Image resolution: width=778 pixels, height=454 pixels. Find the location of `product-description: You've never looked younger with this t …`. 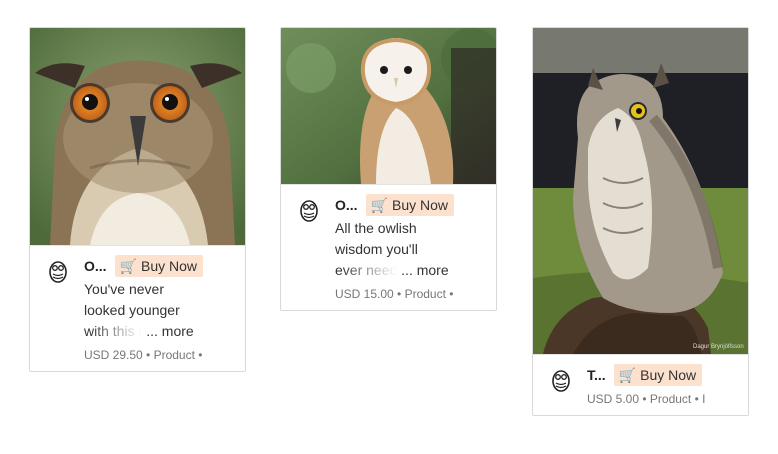

product-description: You've never looked younger with this t … is located at coordinates (139, 310).